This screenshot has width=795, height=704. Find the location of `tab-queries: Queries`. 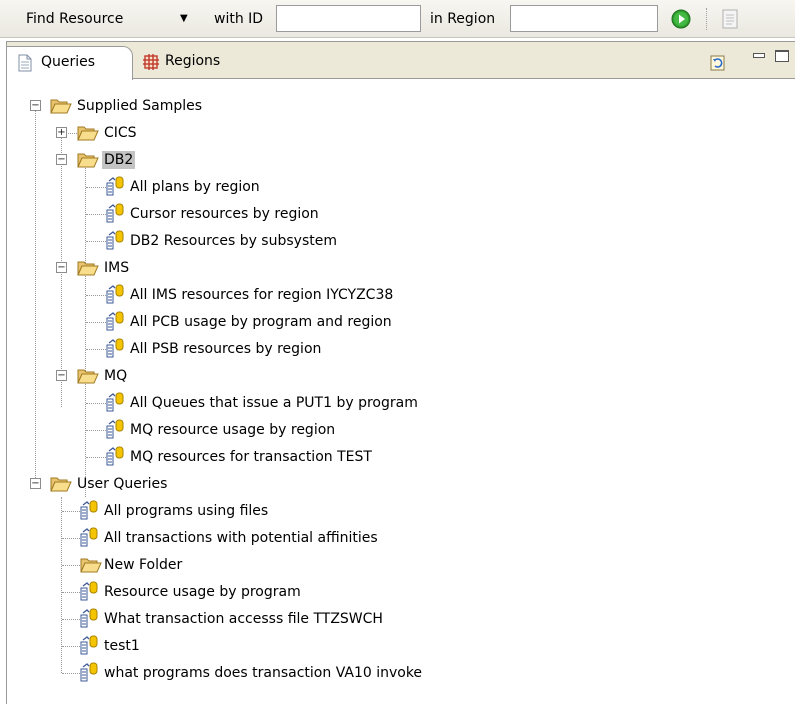

tab-queries: Queries is located at coordinates (70, 63).